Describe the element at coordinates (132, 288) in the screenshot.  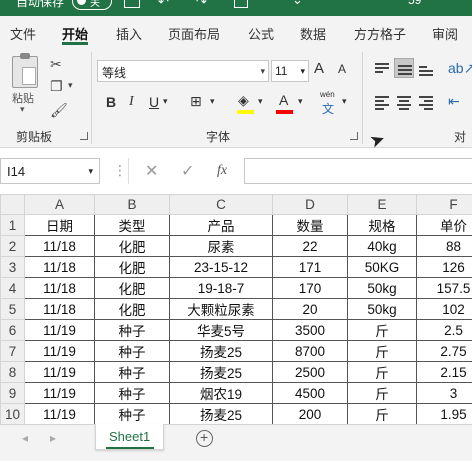
I see `cell-b4: 化肥` at that location.